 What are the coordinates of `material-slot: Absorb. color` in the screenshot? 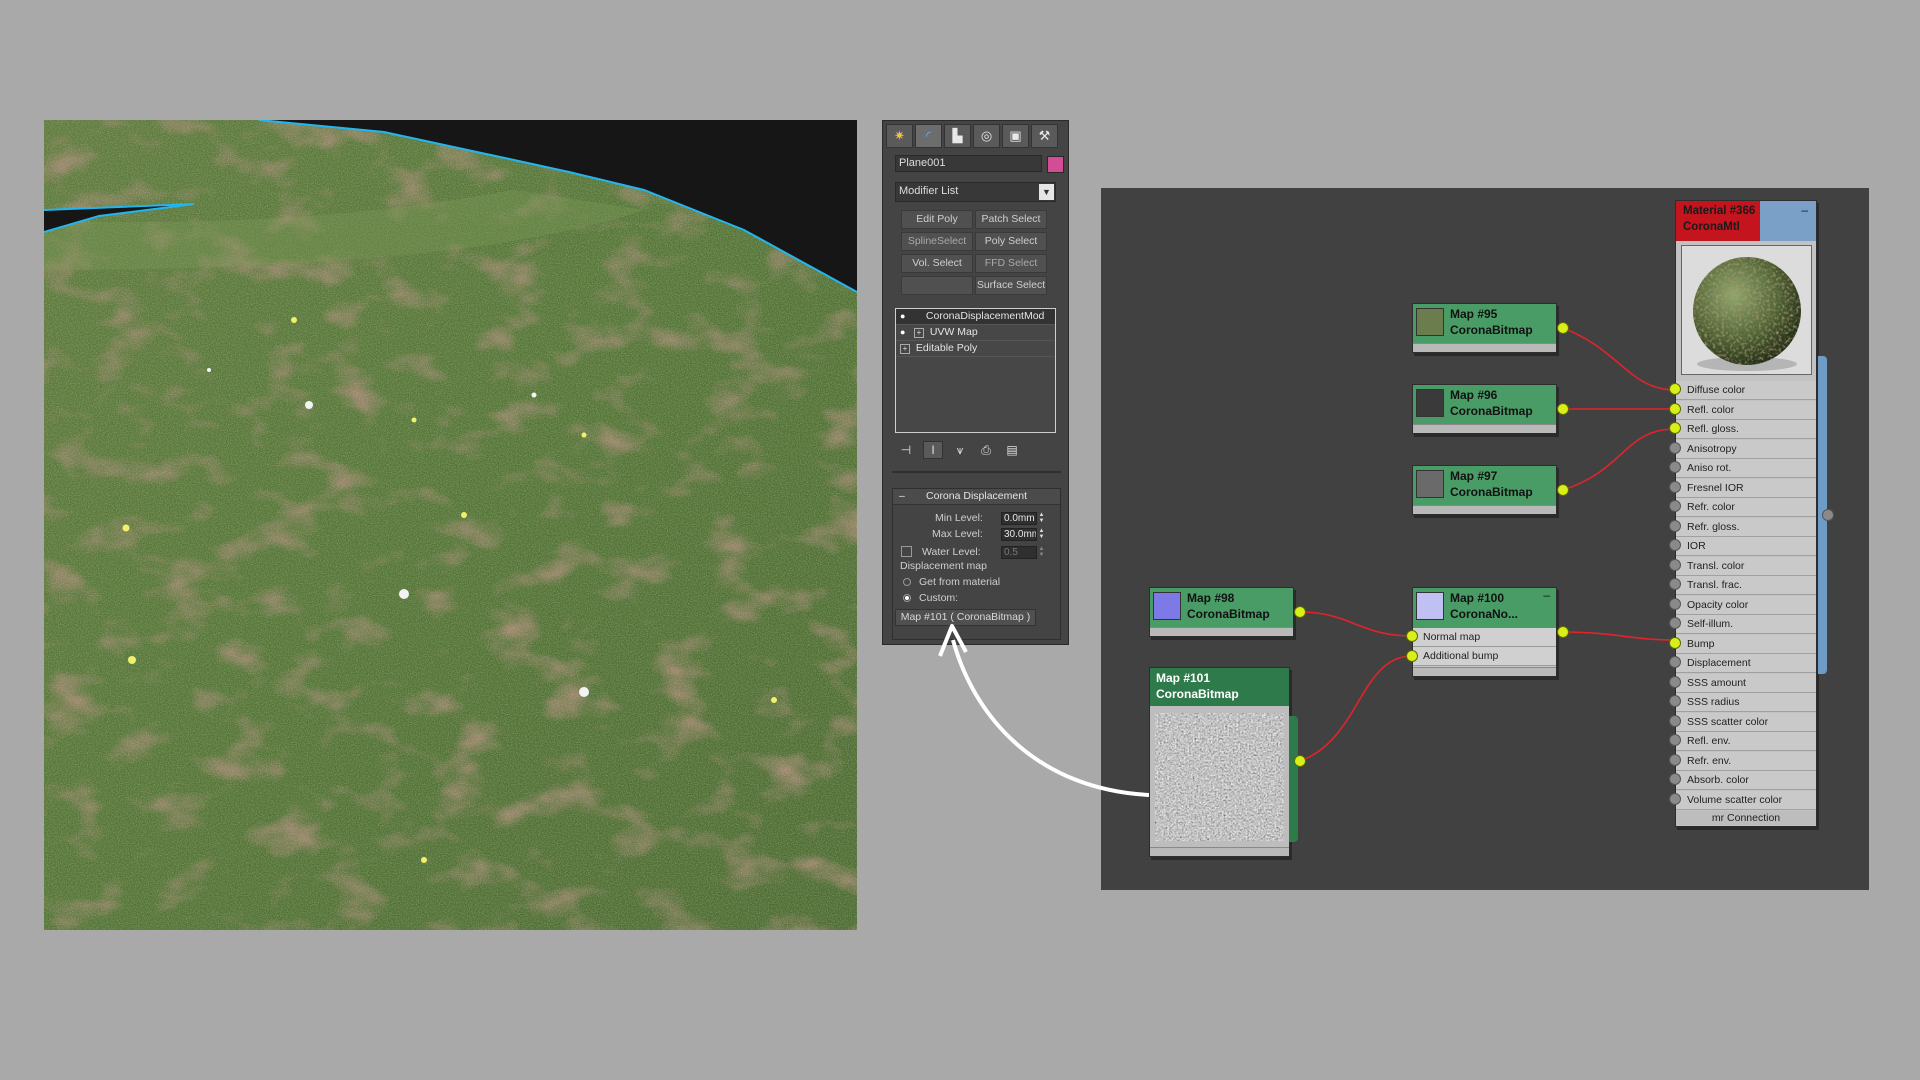 It's located at (1746, 780).